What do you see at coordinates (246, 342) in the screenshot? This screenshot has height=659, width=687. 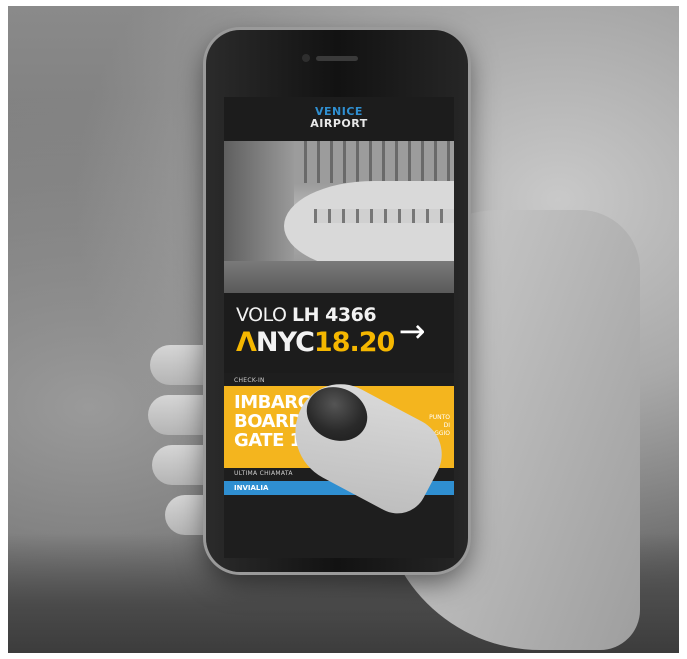 I see `destination-caret: Λ` at bounding box center [246, 342].